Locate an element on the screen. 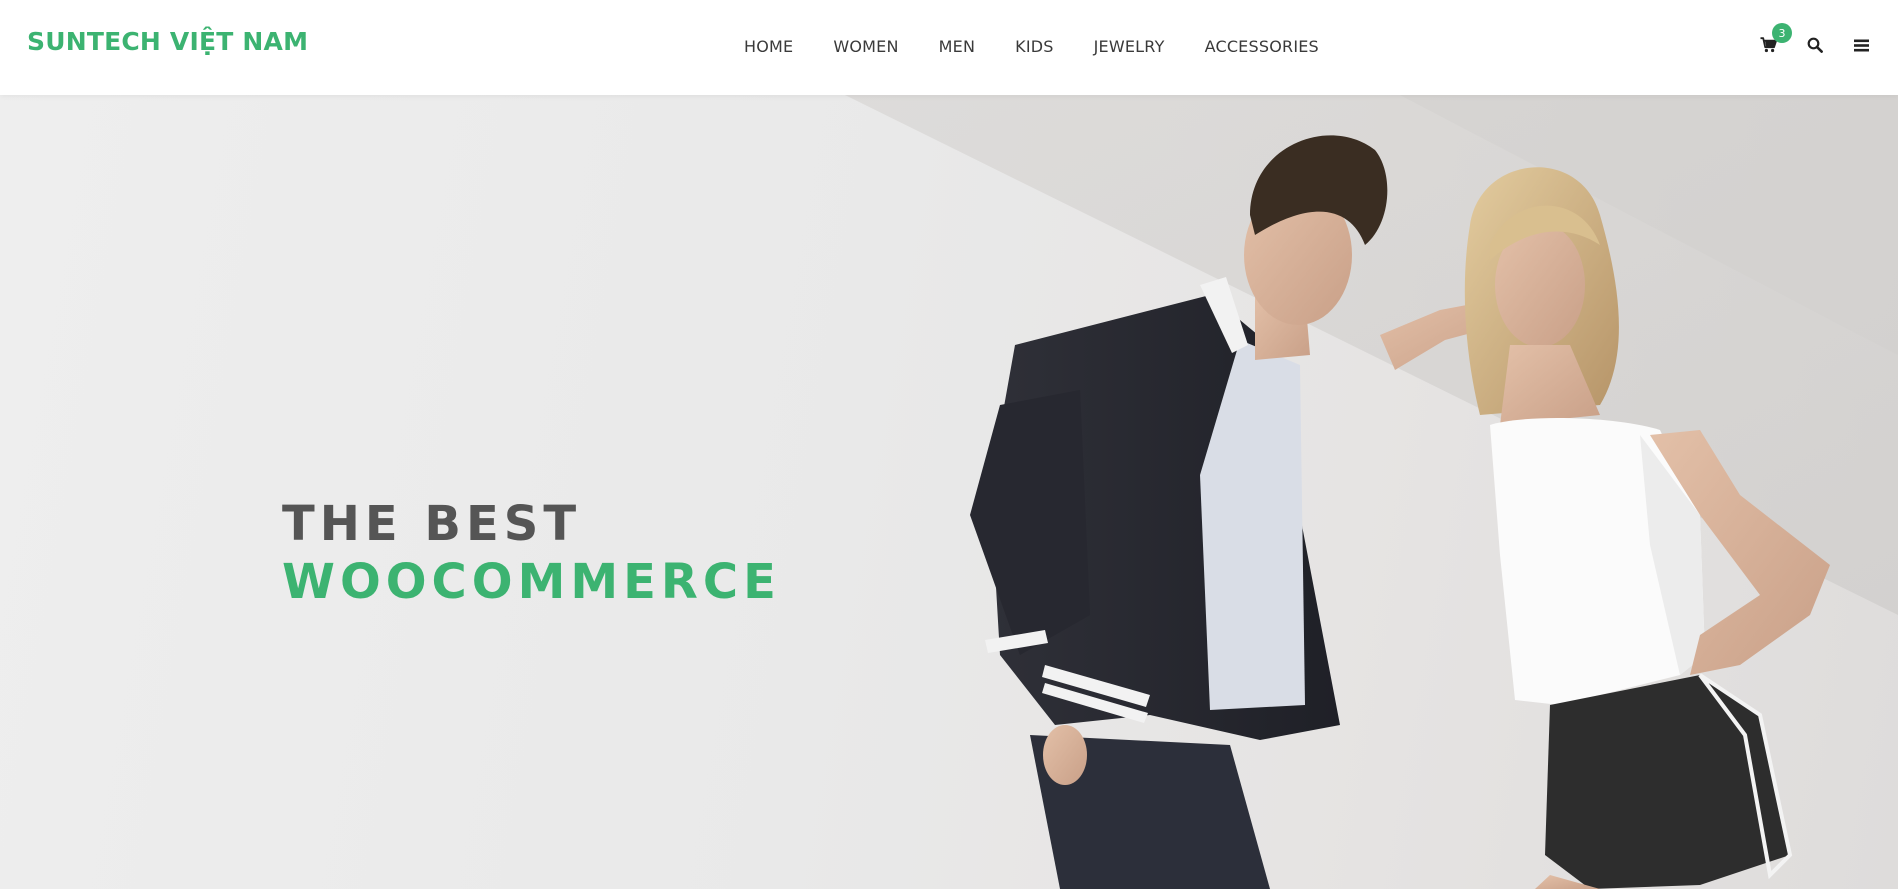 This screenshot has width=1898, height=889. hero-headline-line1: THE BEST is located at coordinates (432, 524).